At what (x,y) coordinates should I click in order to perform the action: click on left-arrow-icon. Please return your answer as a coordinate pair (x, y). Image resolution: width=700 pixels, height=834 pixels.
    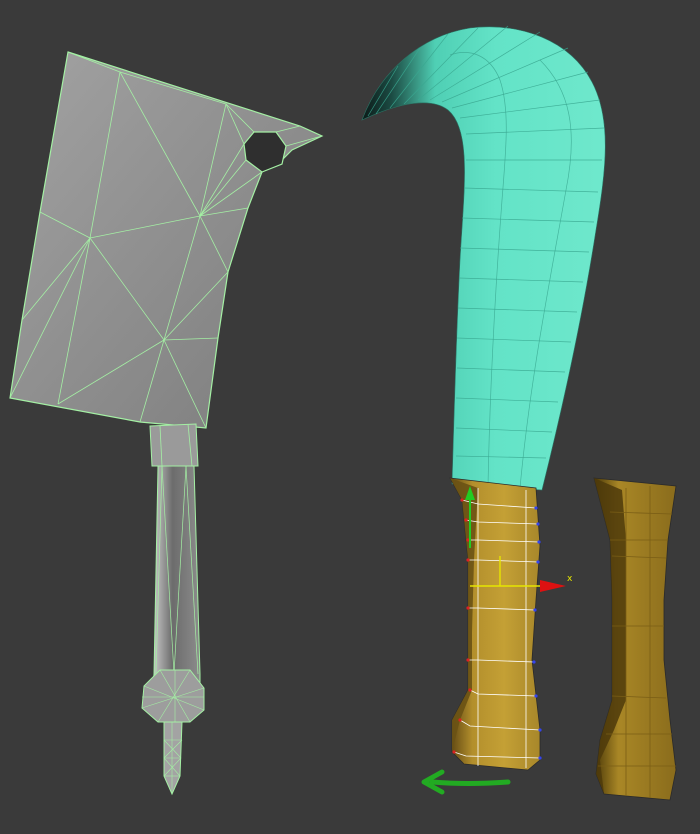
    Looking at the image, I should click on (466, 782).